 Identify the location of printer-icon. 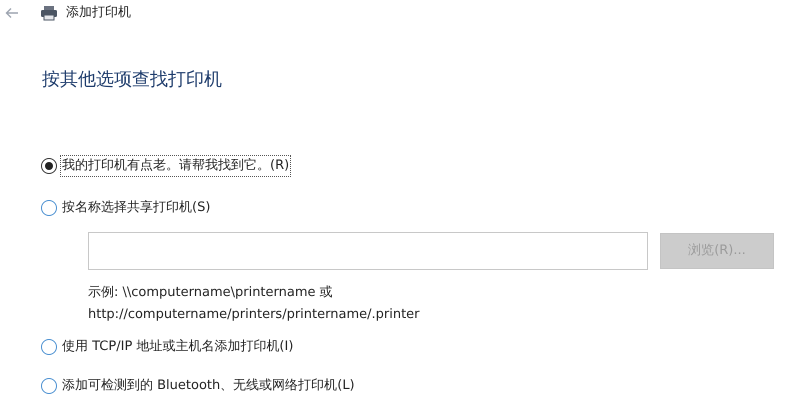
(49, 13).